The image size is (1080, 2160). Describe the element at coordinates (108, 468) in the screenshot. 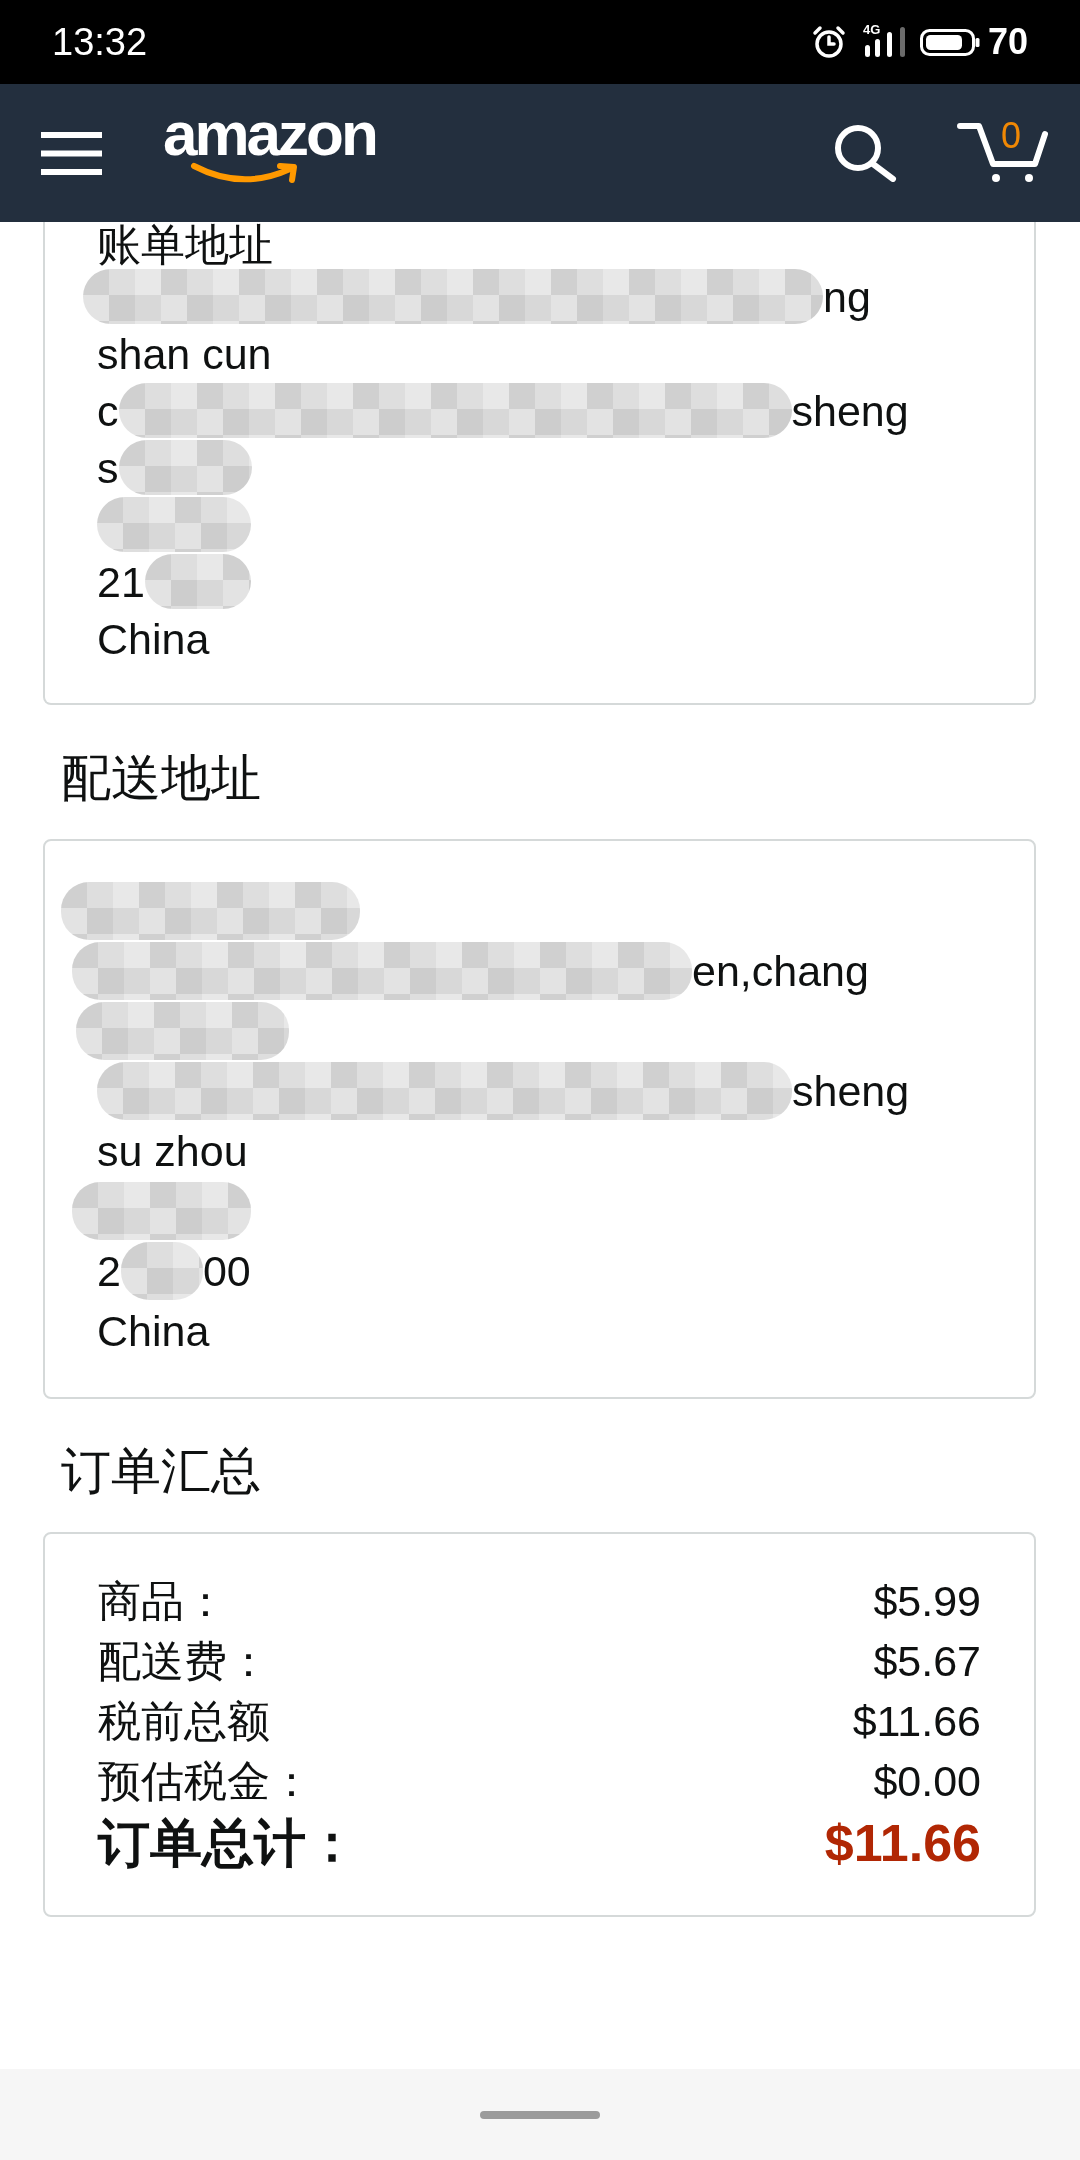

I see `address-text: s` at that location.